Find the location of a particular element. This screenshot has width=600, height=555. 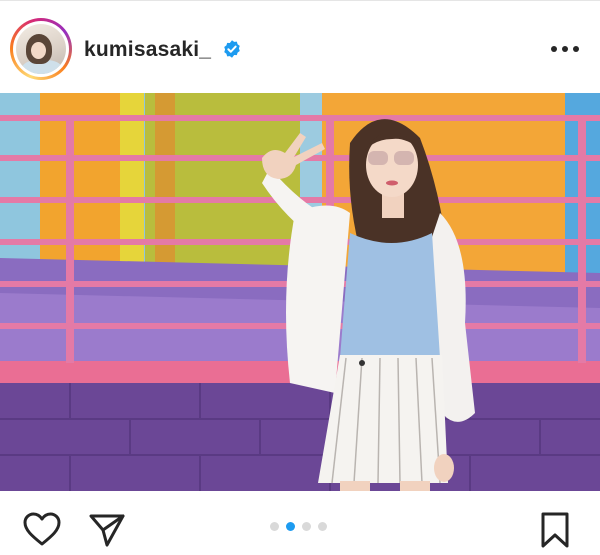

top-divider is located at coordinates (300, 0).